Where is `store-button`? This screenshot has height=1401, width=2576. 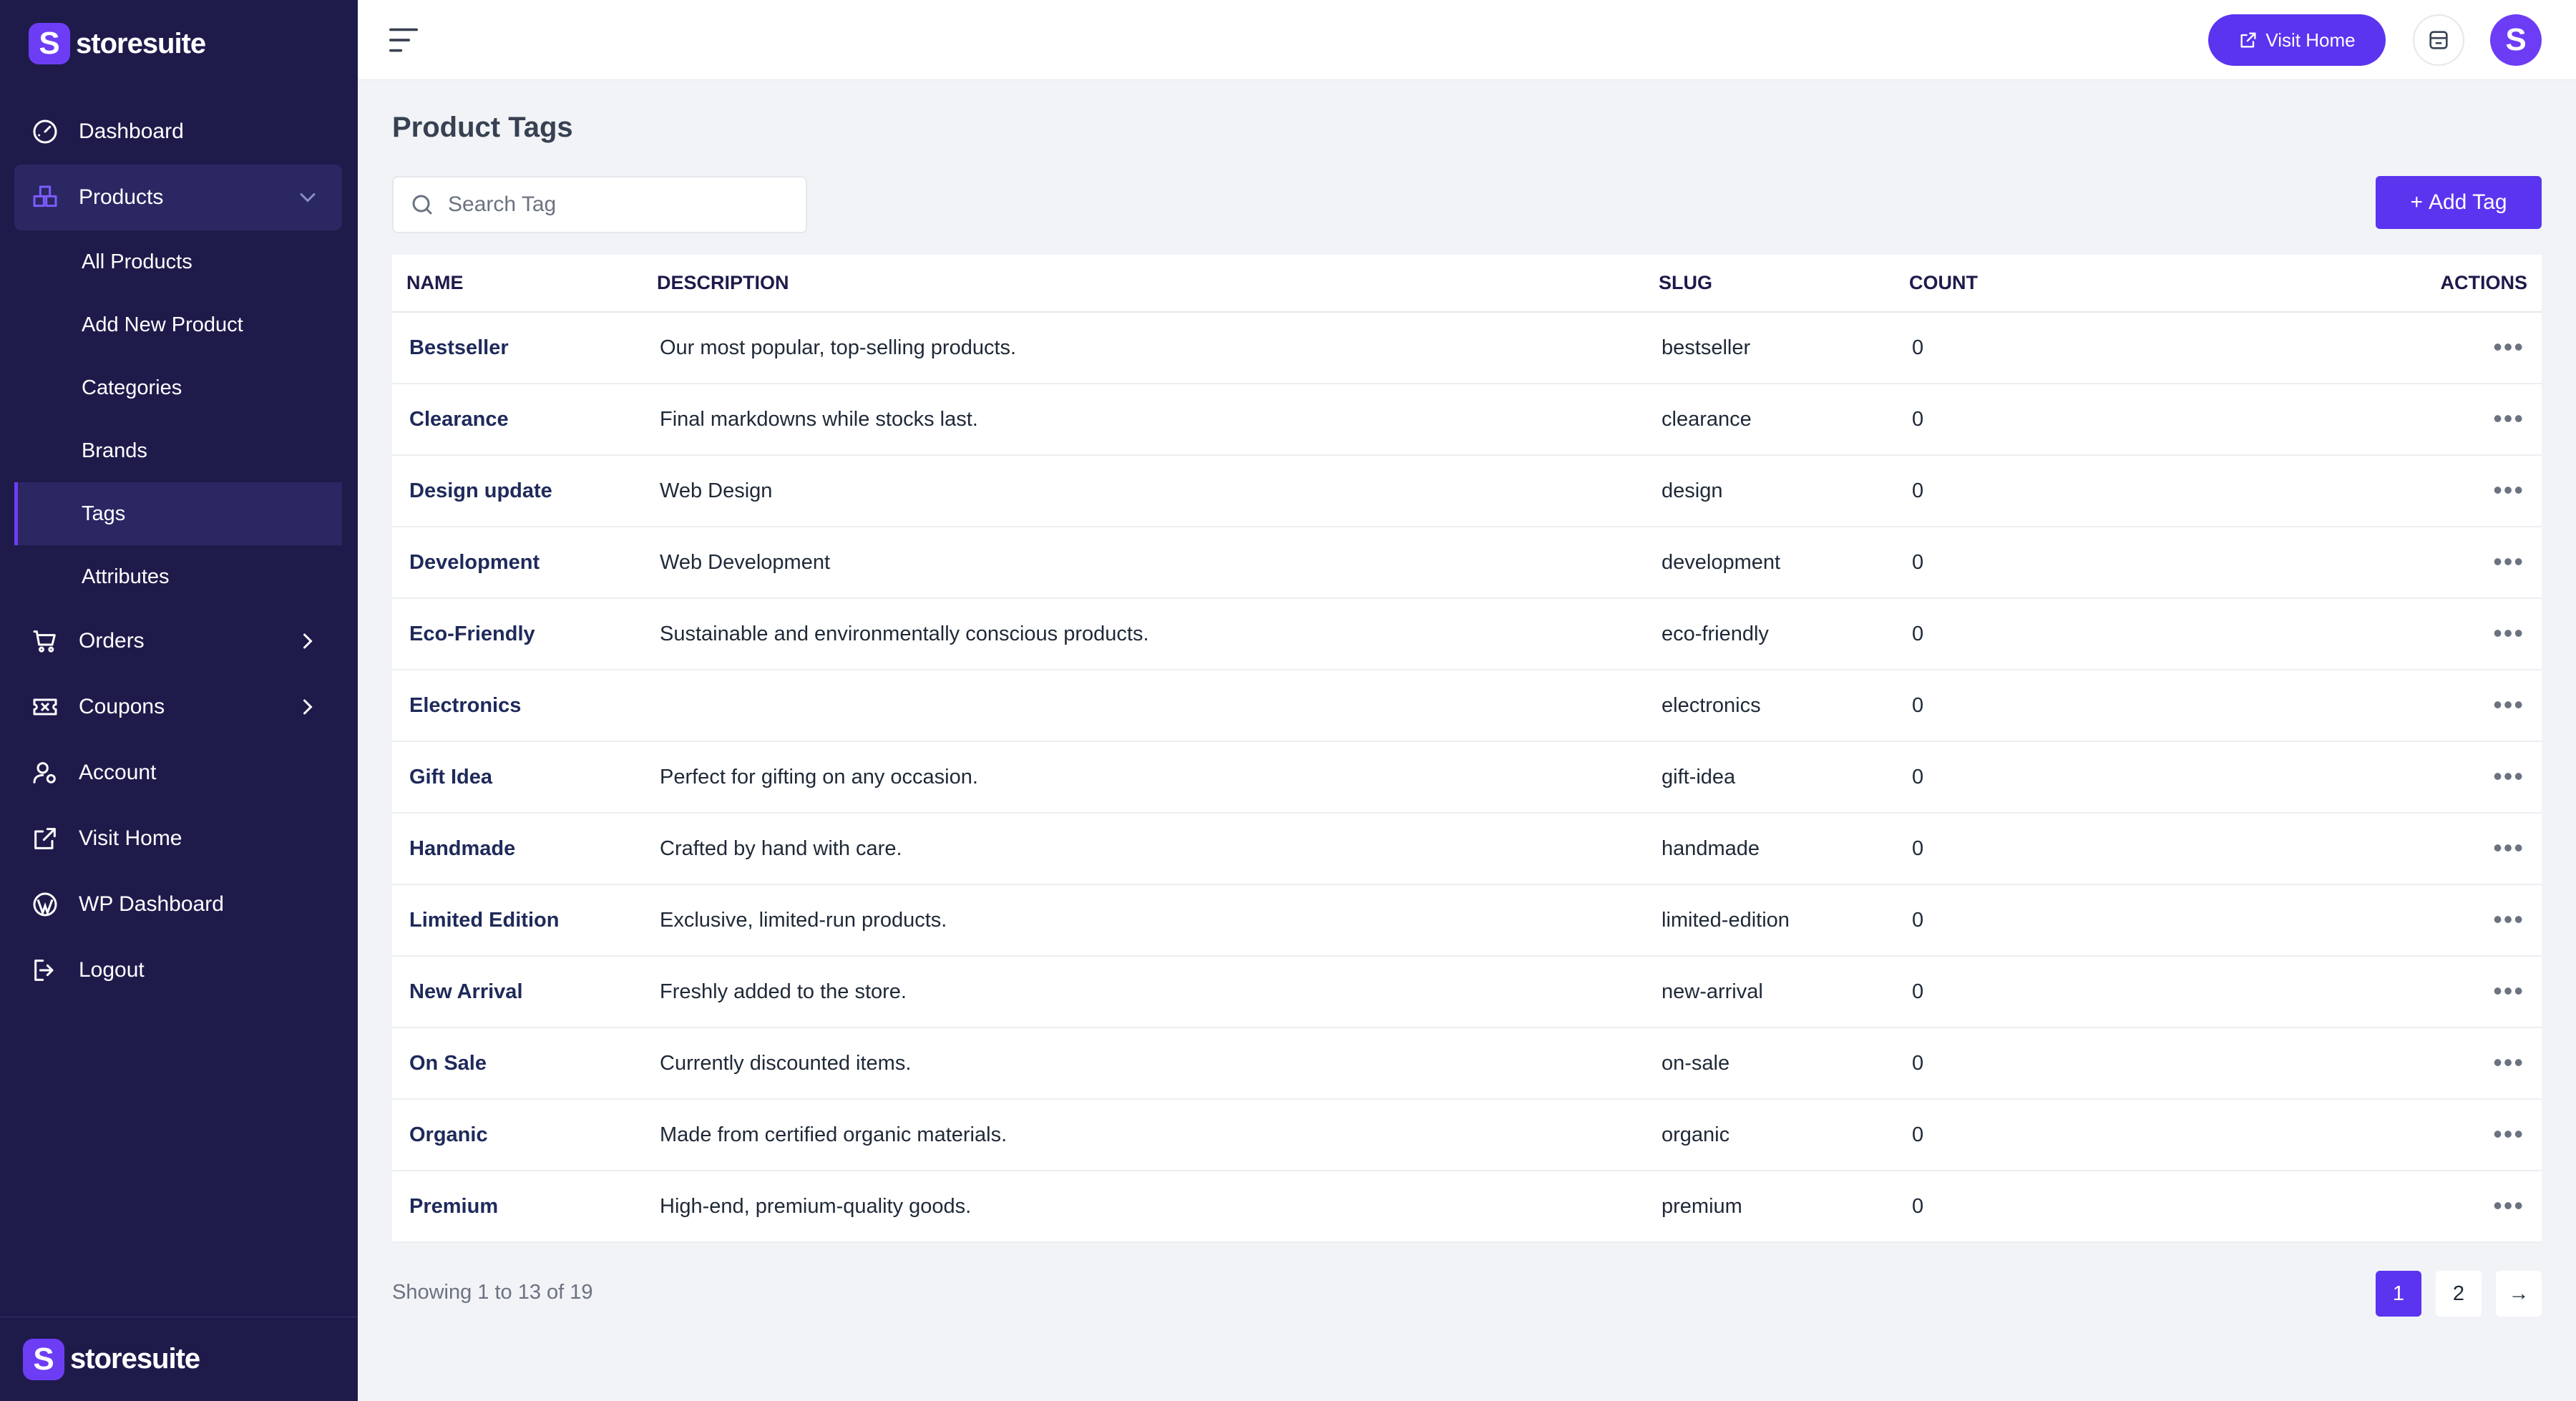
store-button is located at coordinates (2438, 40).